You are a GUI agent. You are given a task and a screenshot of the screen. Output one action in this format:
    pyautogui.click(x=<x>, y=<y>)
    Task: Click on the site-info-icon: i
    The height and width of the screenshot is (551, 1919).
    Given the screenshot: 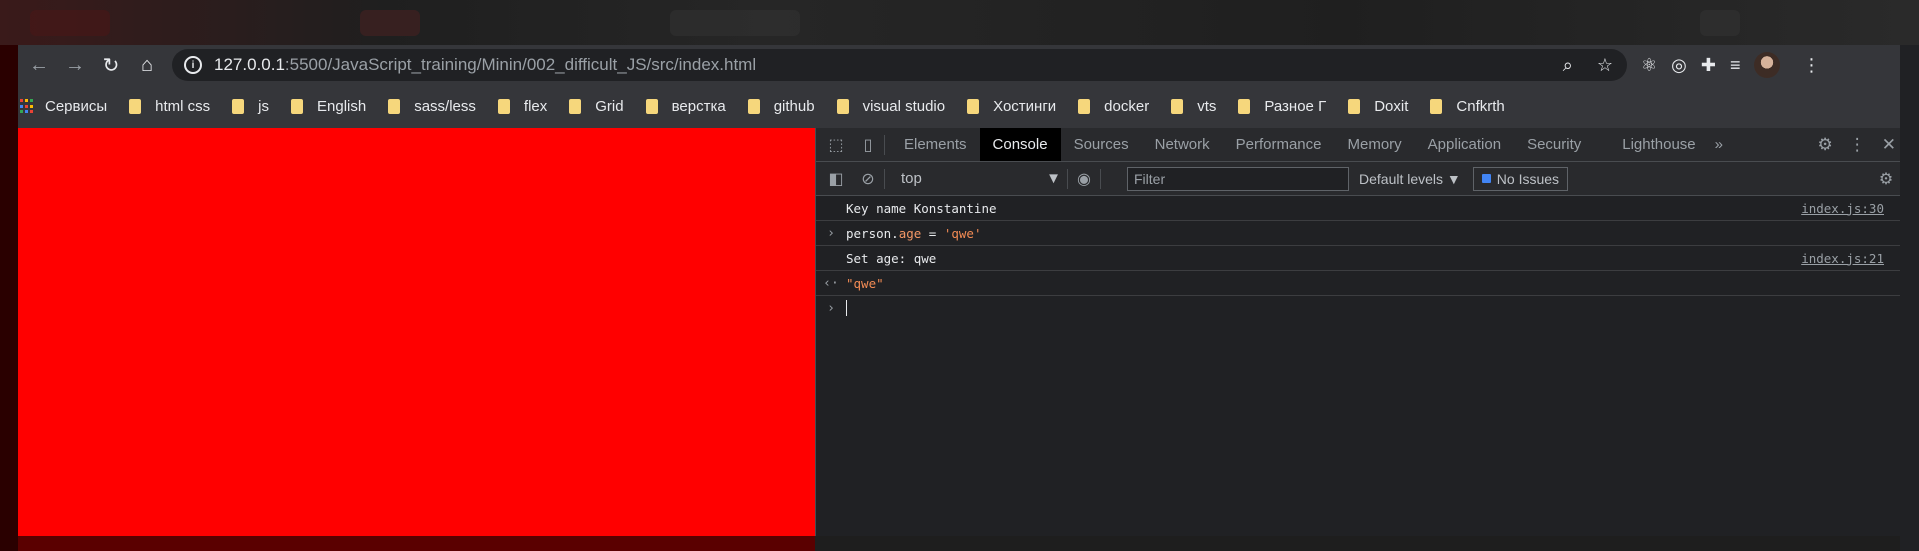 What is the action you would take?
    pyautogui.click(x=193, y=65)
    